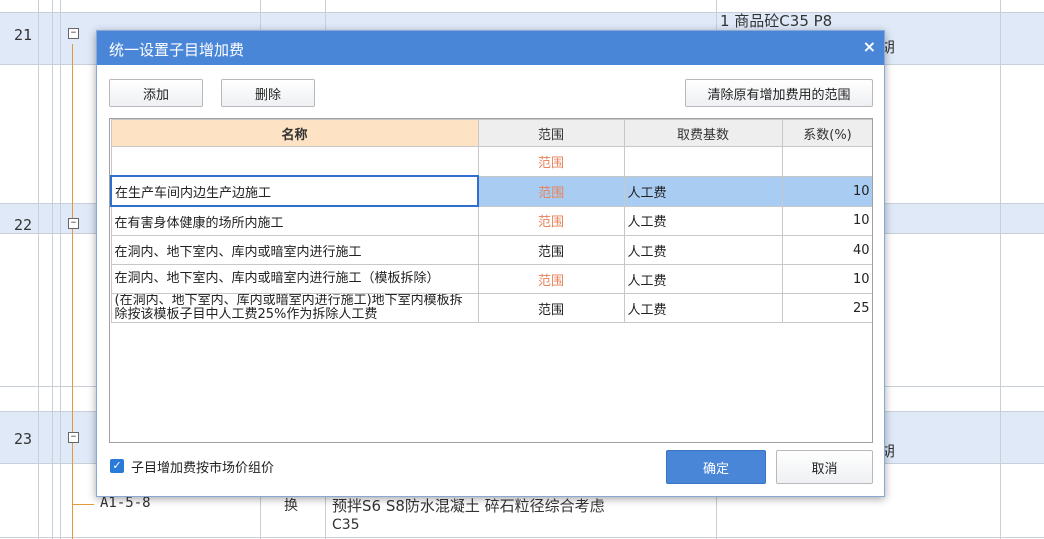 Image resolution: width=1044 pixels, height=539 pixels. Describe the element at coordinates (703, 133) in the screenshot. I see `column-header-base: 取费基数` at that location.